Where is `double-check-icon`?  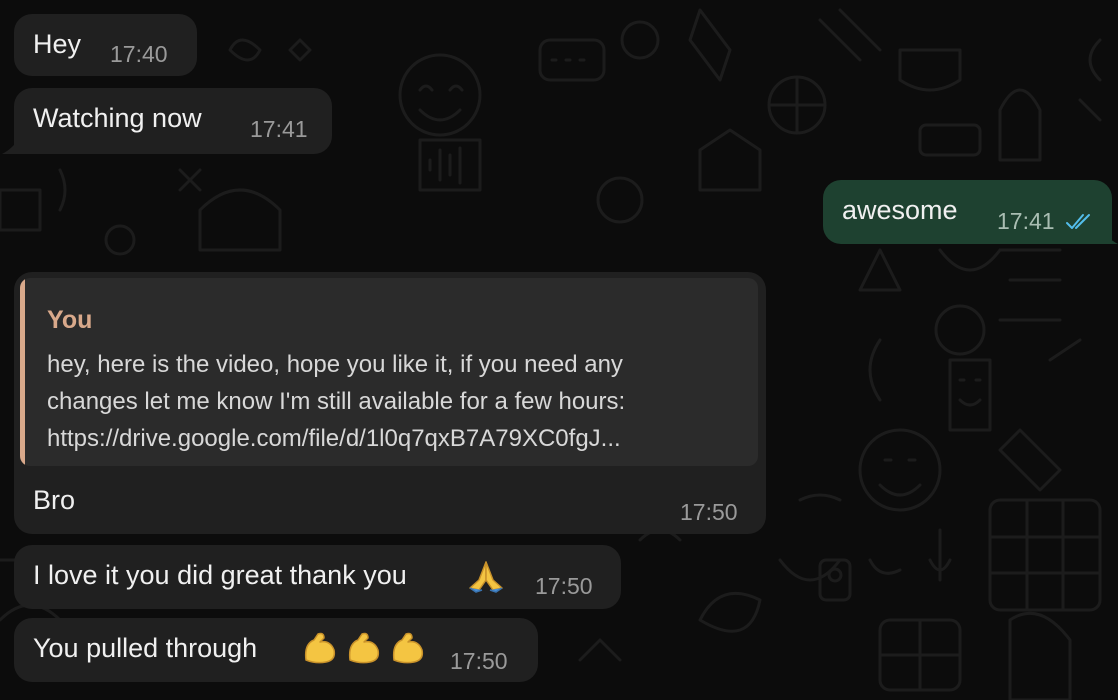 double-check-icon is located at coordinates (1078, 221).